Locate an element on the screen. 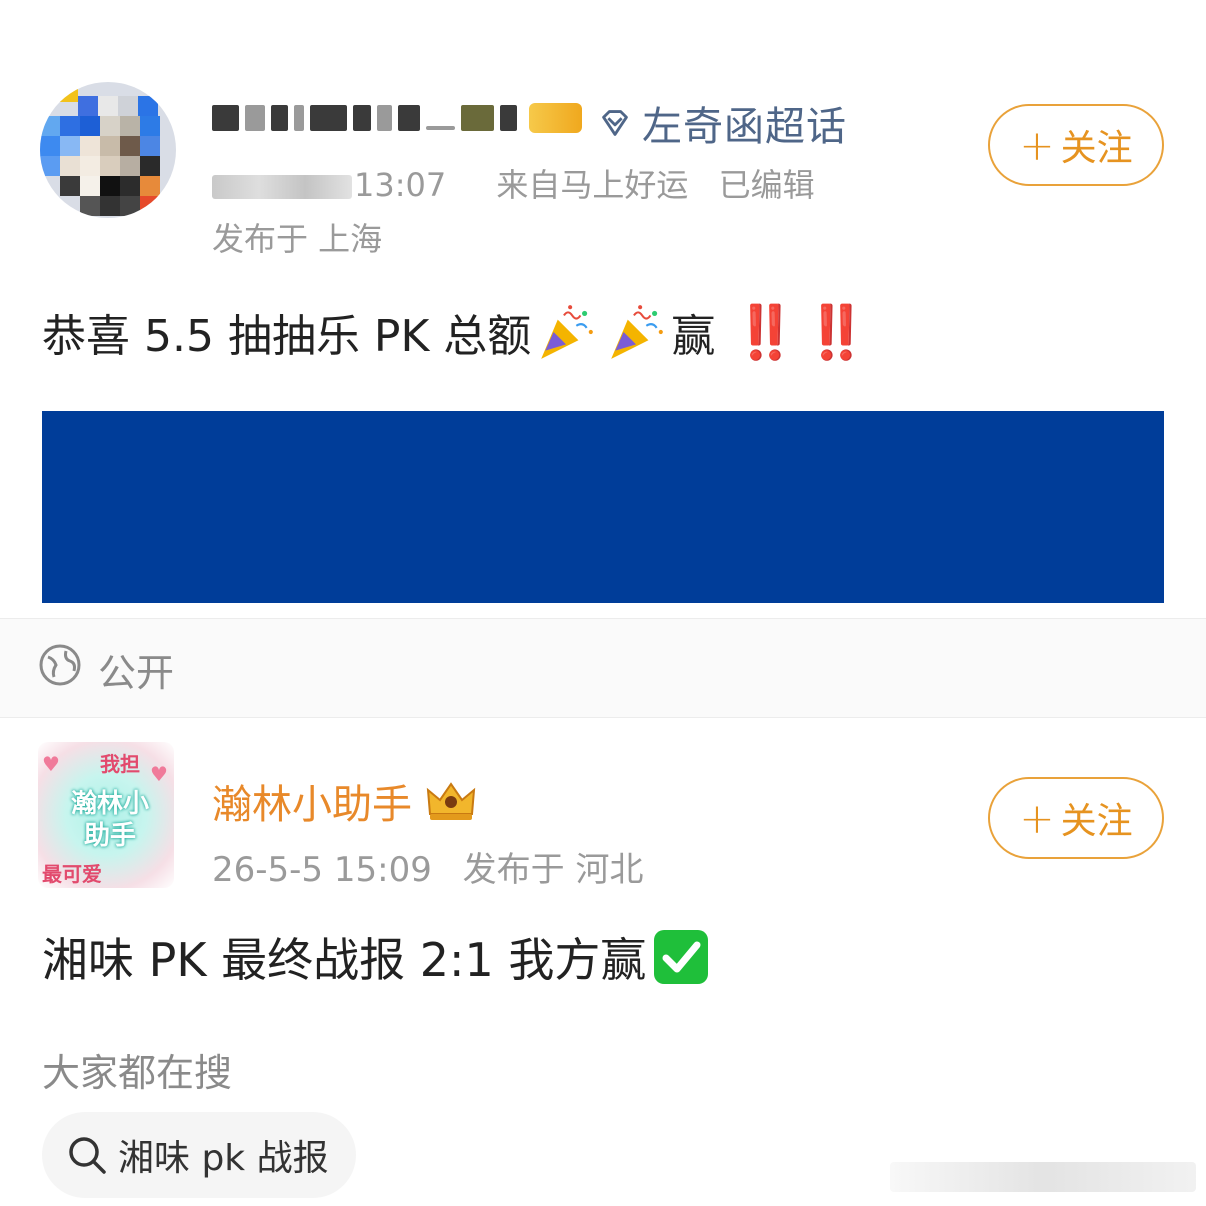 The width and height of the screenshot is (1206, 1206). trending-search-heading: 大家都在搜 is located at coordinates (137, 1073).